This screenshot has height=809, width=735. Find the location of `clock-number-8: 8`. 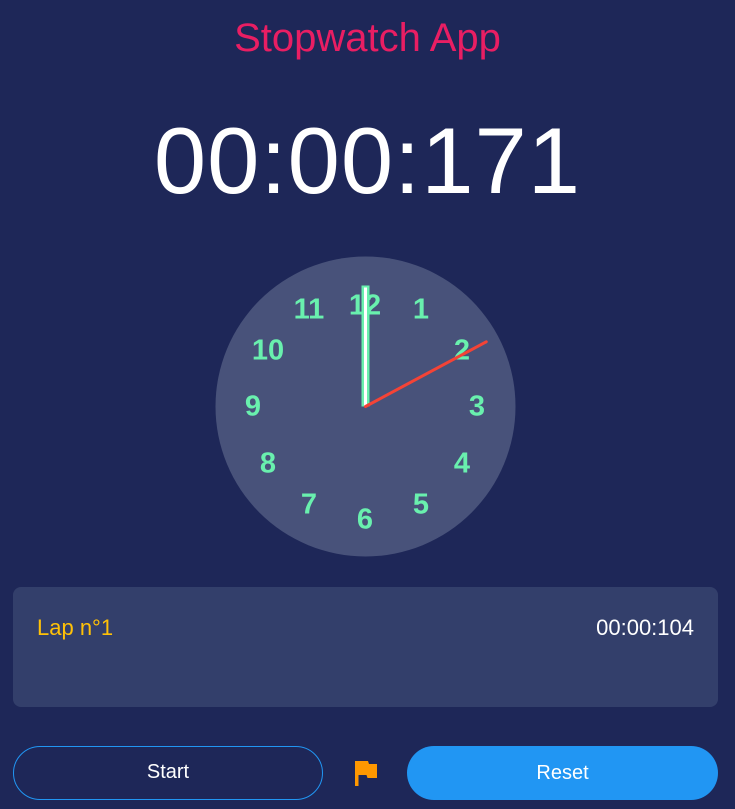

clock-number-8: 8 is located at coordinates (268, 464).